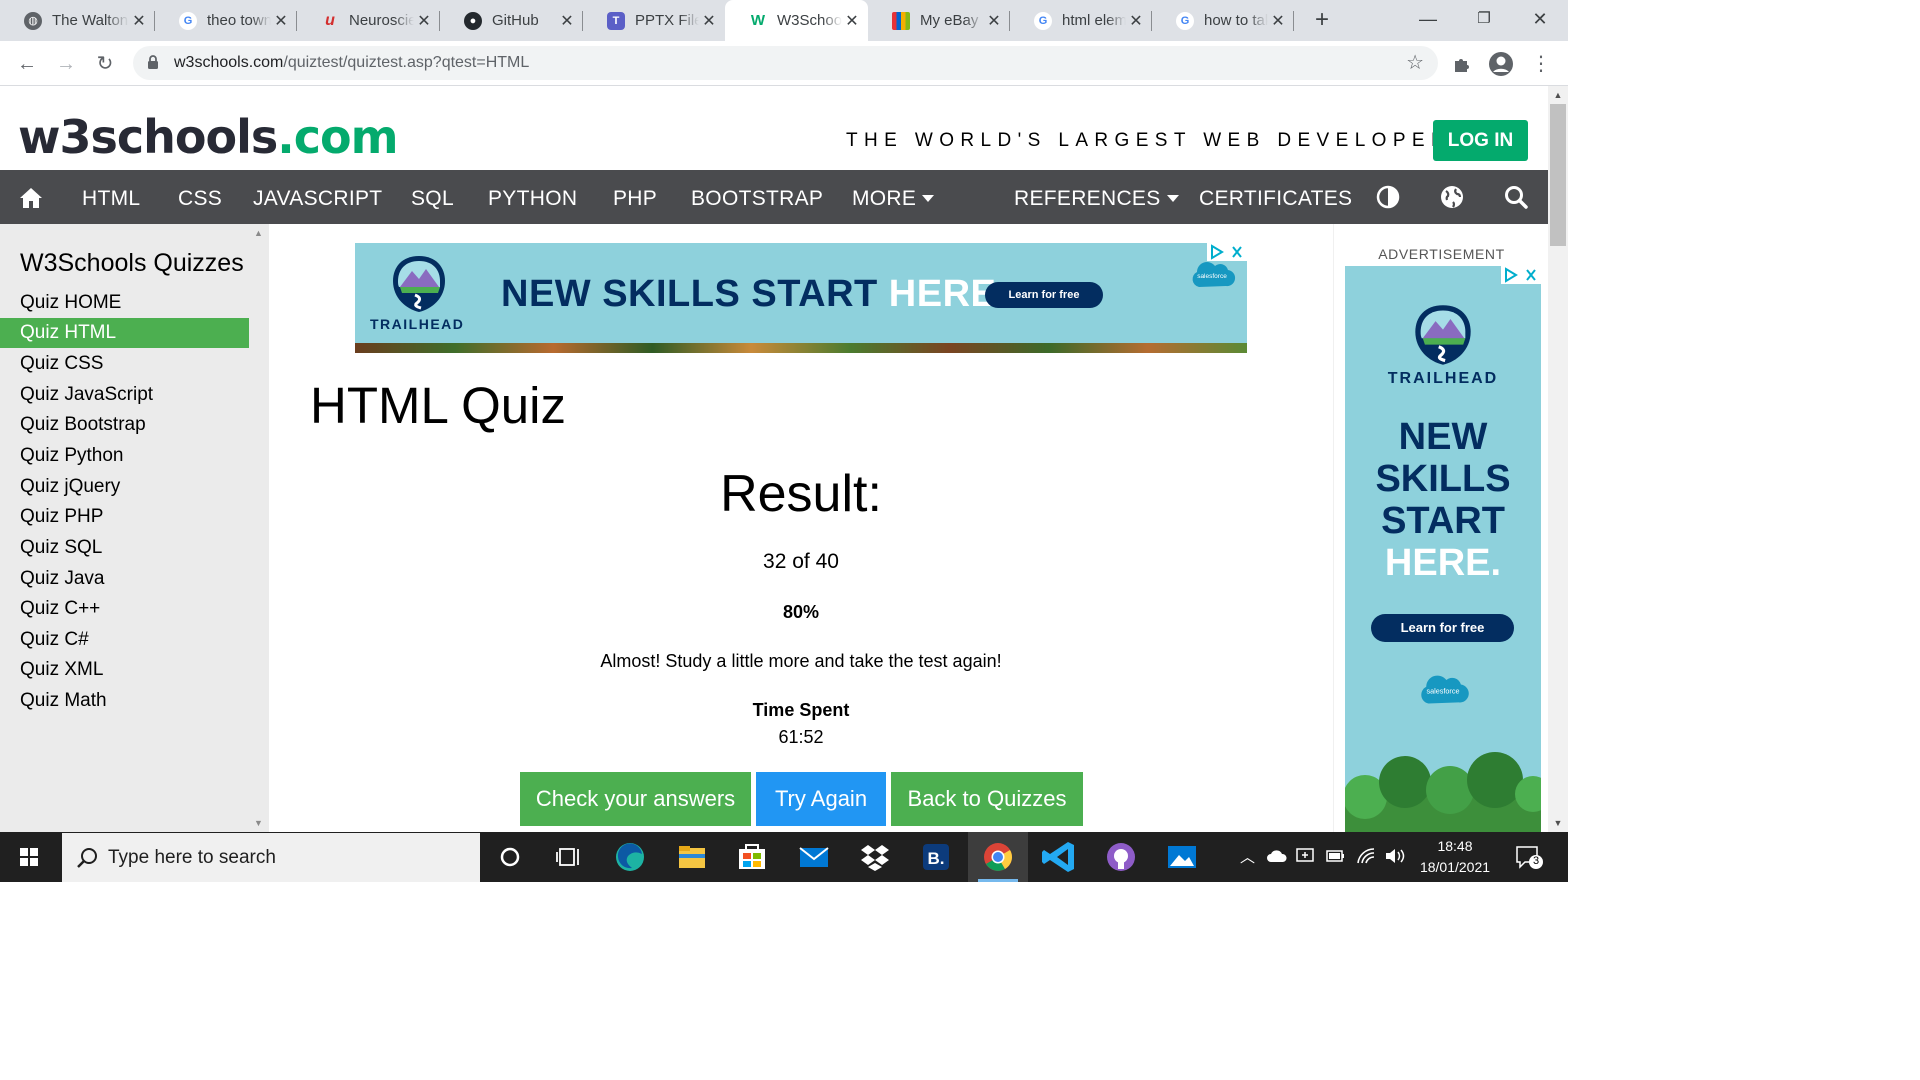 The width and height of the screenshot is (1920, 1080). I want to click on vscode-icon, so click(1060, 857).